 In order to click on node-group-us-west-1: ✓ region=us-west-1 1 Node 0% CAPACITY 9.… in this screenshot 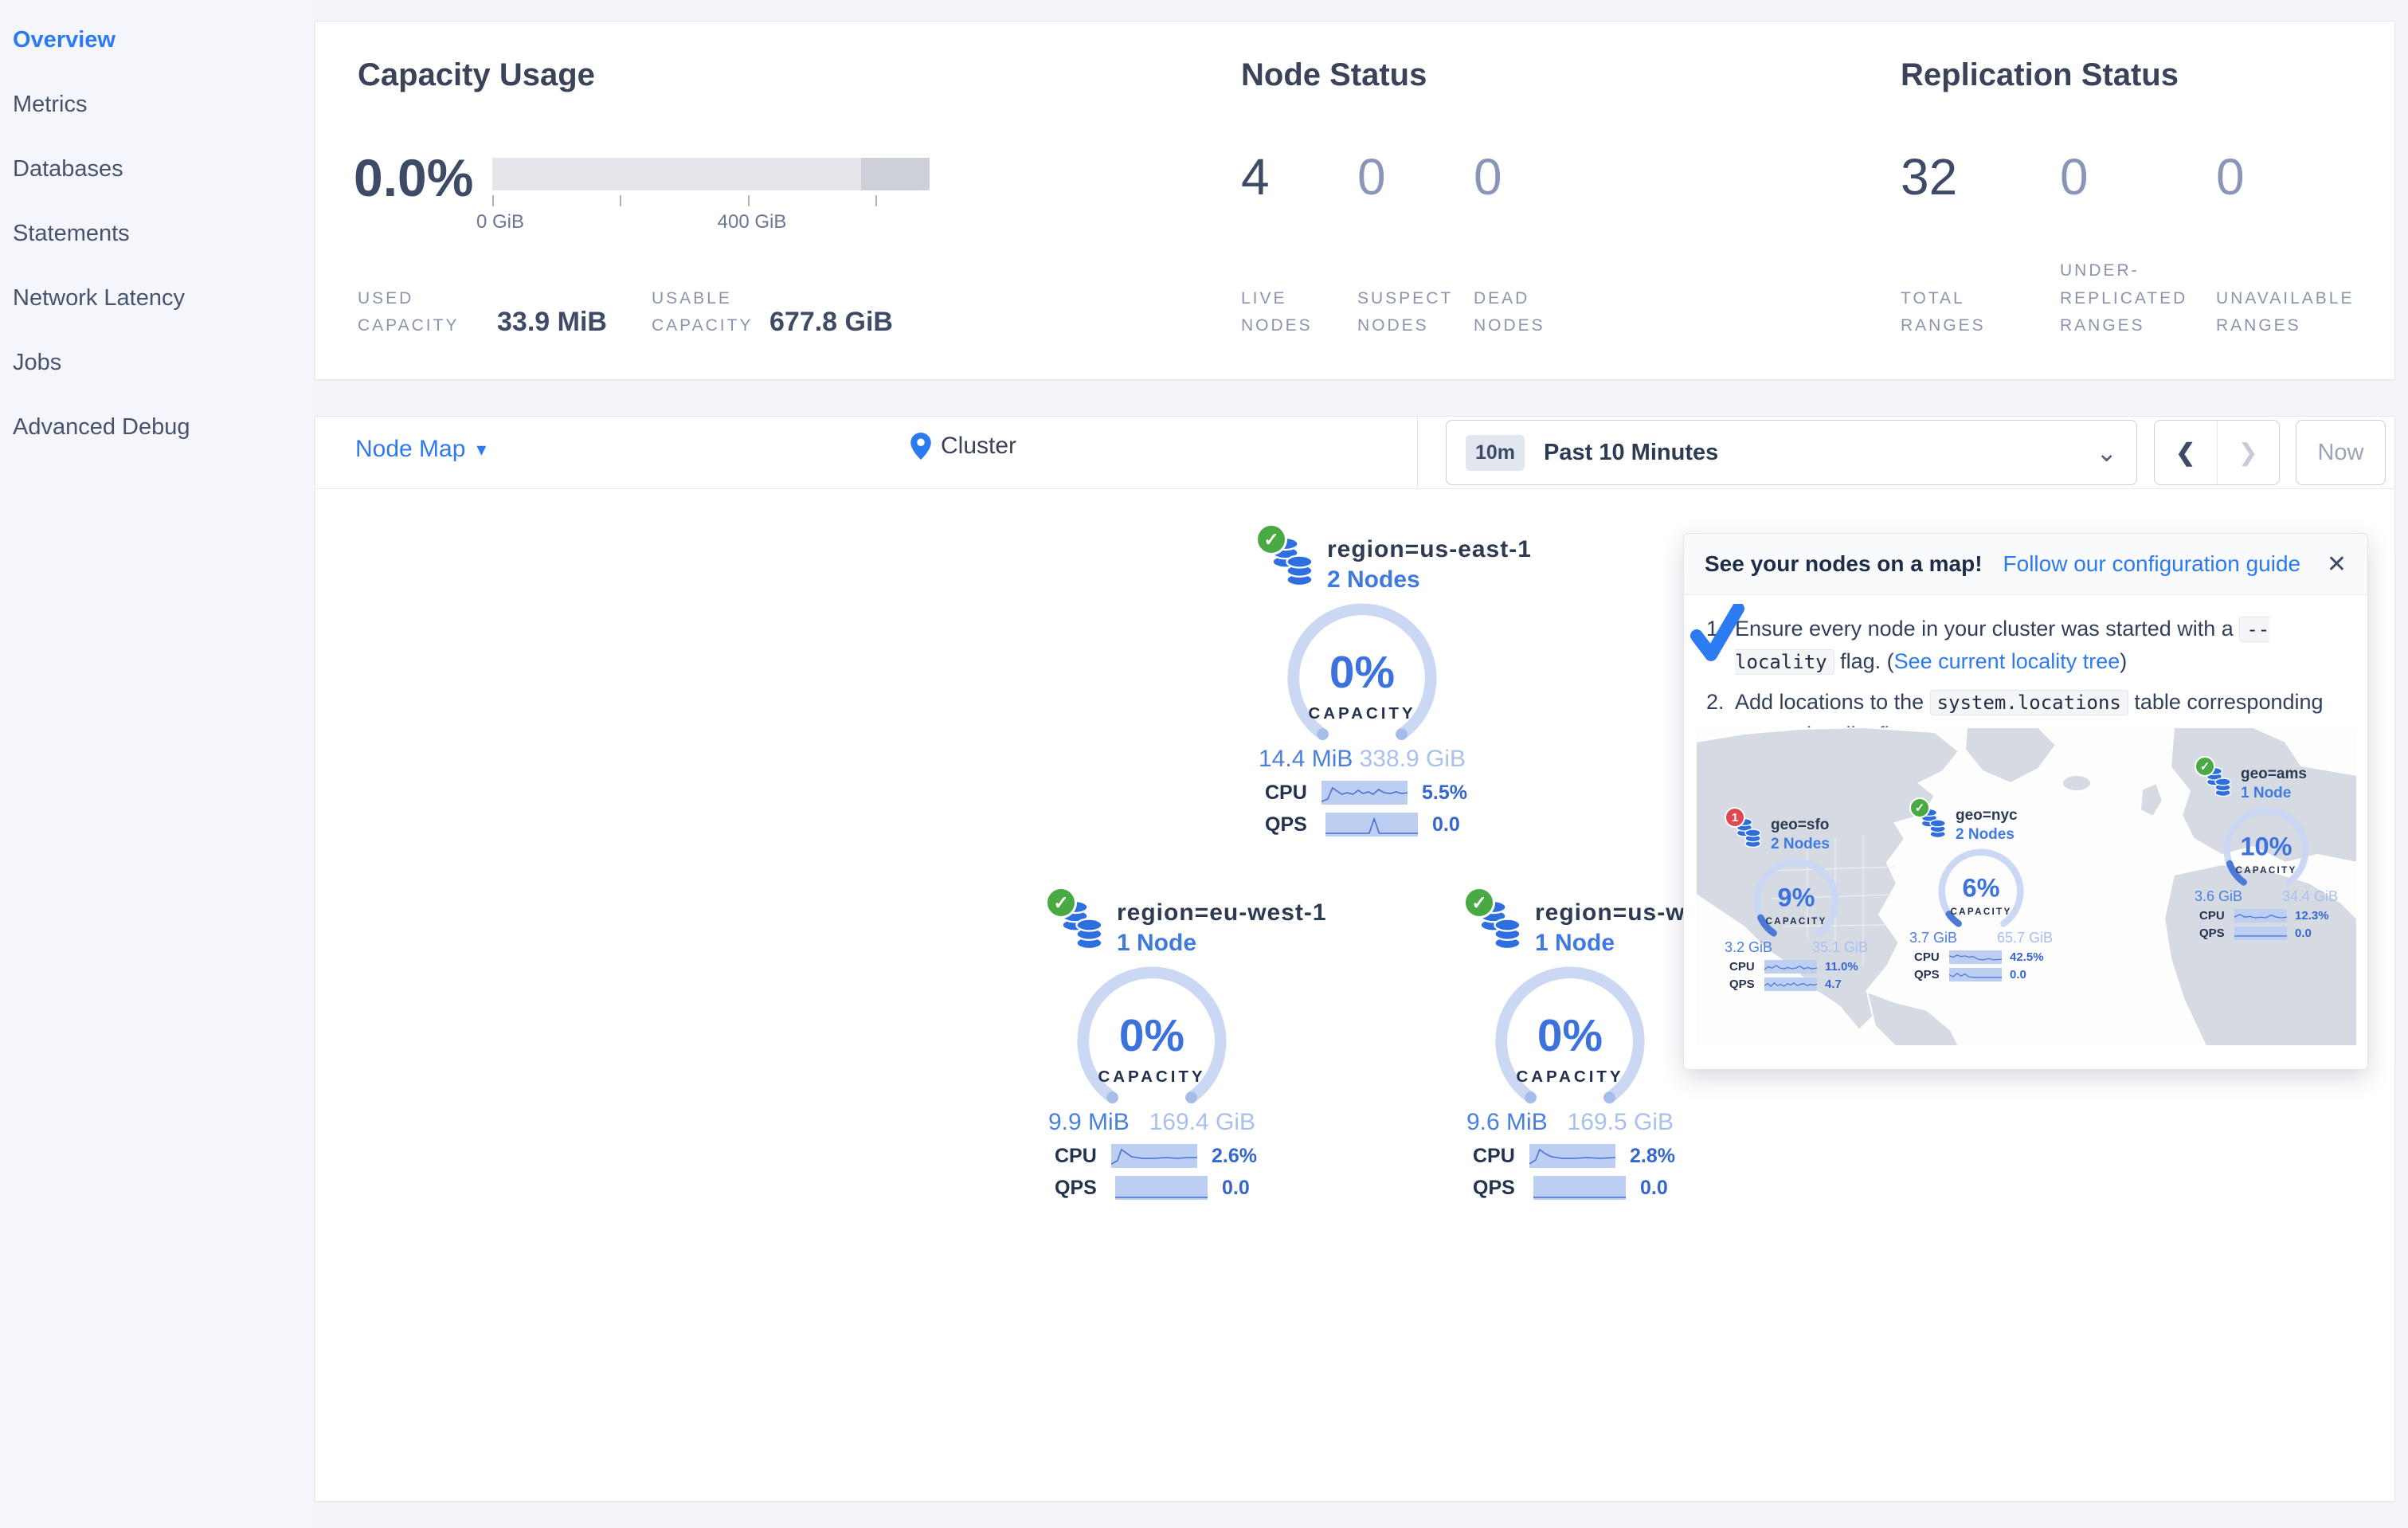, I will do `click(1604, 1044)`.